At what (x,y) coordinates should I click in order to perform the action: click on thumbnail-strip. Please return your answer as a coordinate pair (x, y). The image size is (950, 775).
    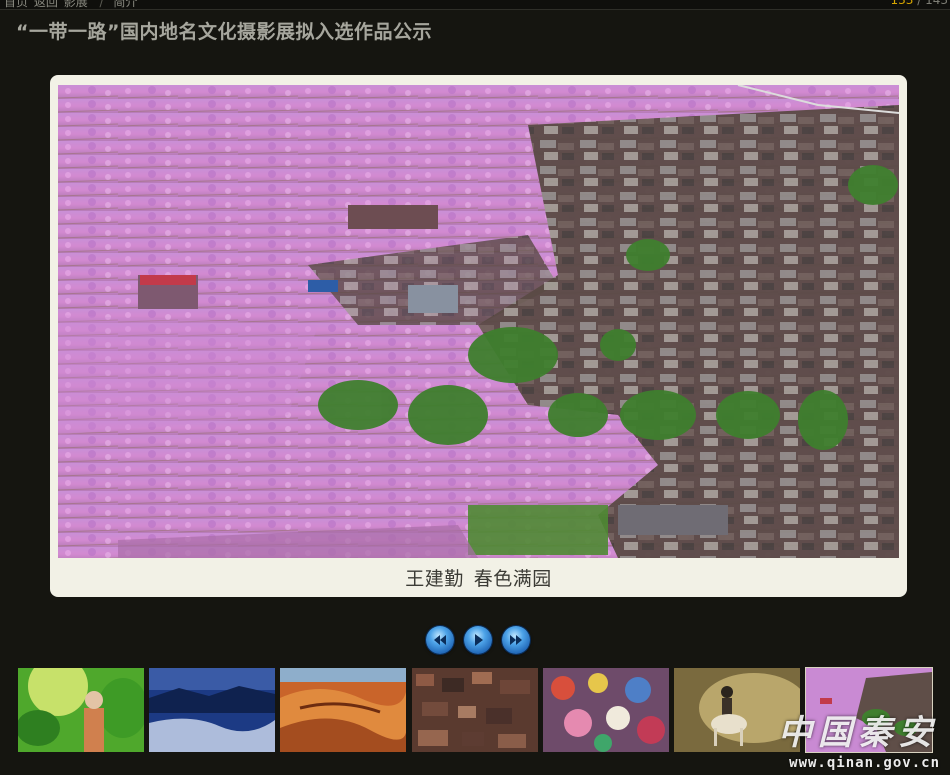
    Looking at the image, I should click on (478, 710).